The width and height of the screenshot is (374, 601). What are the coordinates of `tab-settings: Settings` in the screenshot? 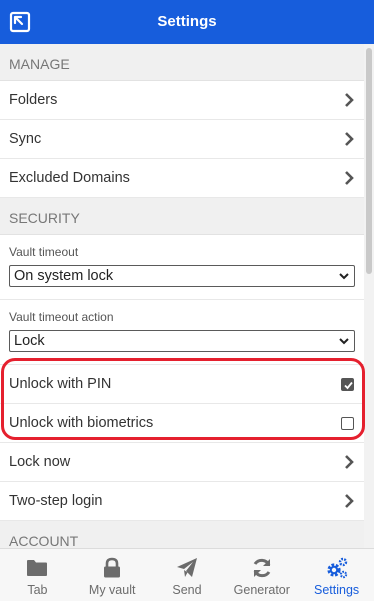 It's located at (336, 575).